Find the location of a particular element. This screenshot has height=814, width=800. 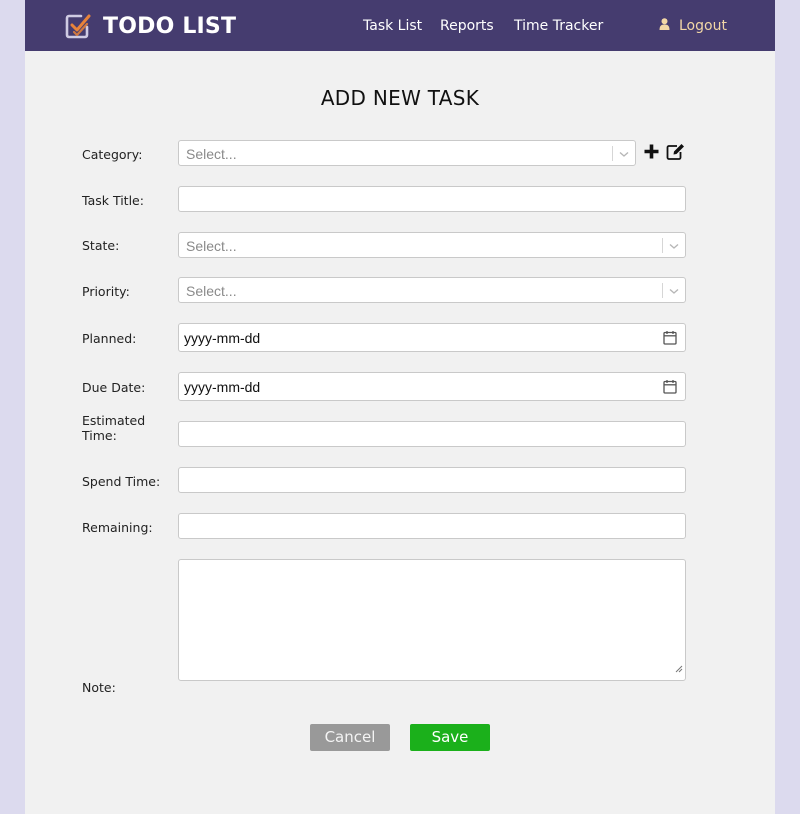

note-textarea is located at coordinates (432, 620).